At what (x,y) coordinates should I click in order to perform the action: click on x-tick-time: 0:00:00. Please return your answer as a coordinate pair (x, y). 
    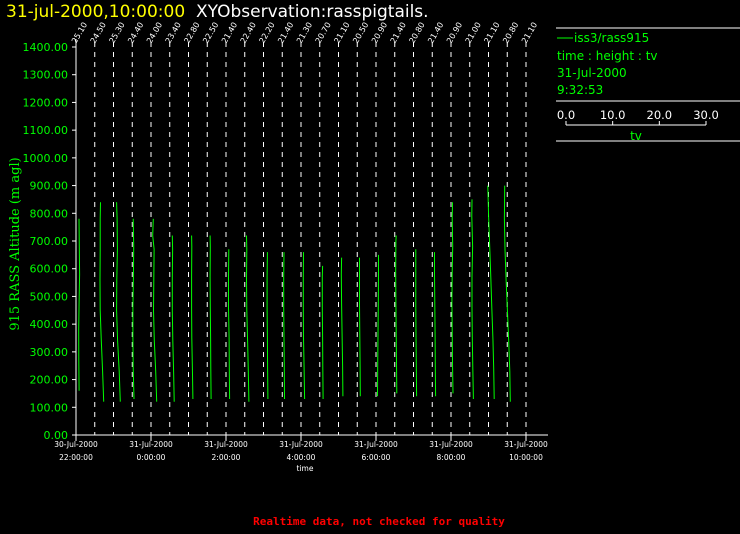
    Looking at the image, I should click on (151, 457).